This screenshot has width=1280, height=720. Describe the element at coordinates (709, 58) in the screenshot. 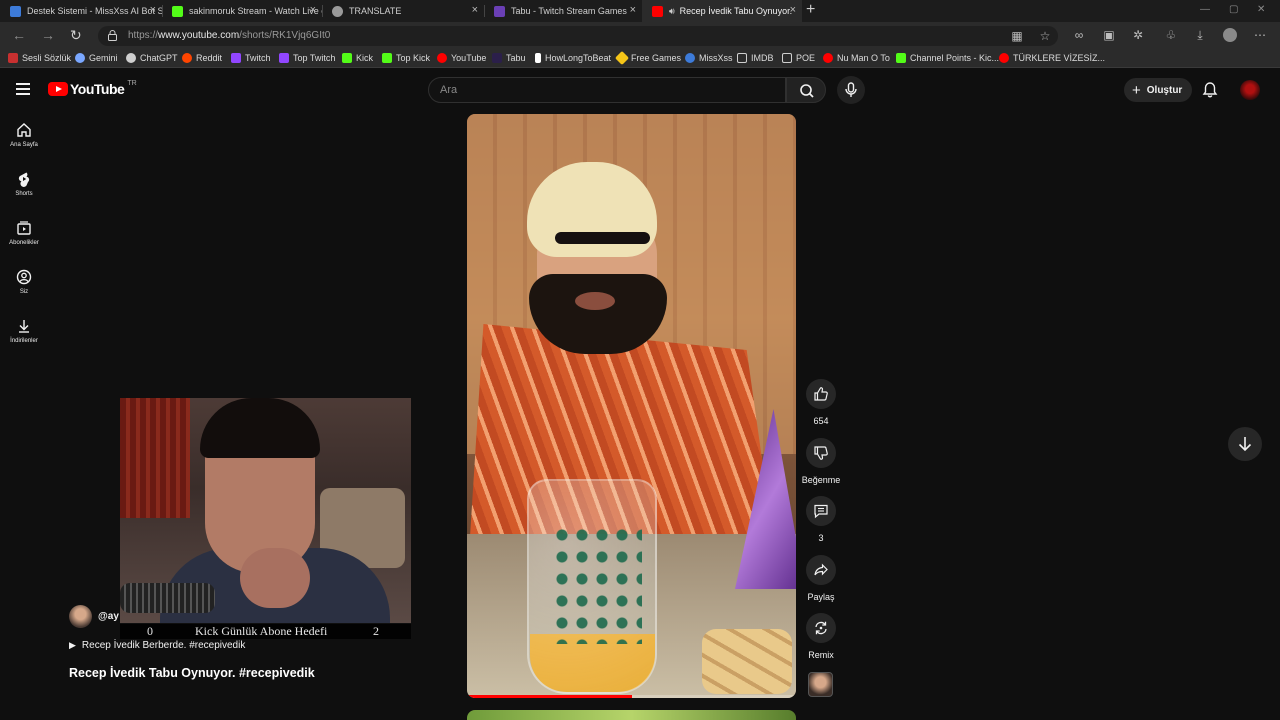

I see `bookmark: MissXss` at that location.